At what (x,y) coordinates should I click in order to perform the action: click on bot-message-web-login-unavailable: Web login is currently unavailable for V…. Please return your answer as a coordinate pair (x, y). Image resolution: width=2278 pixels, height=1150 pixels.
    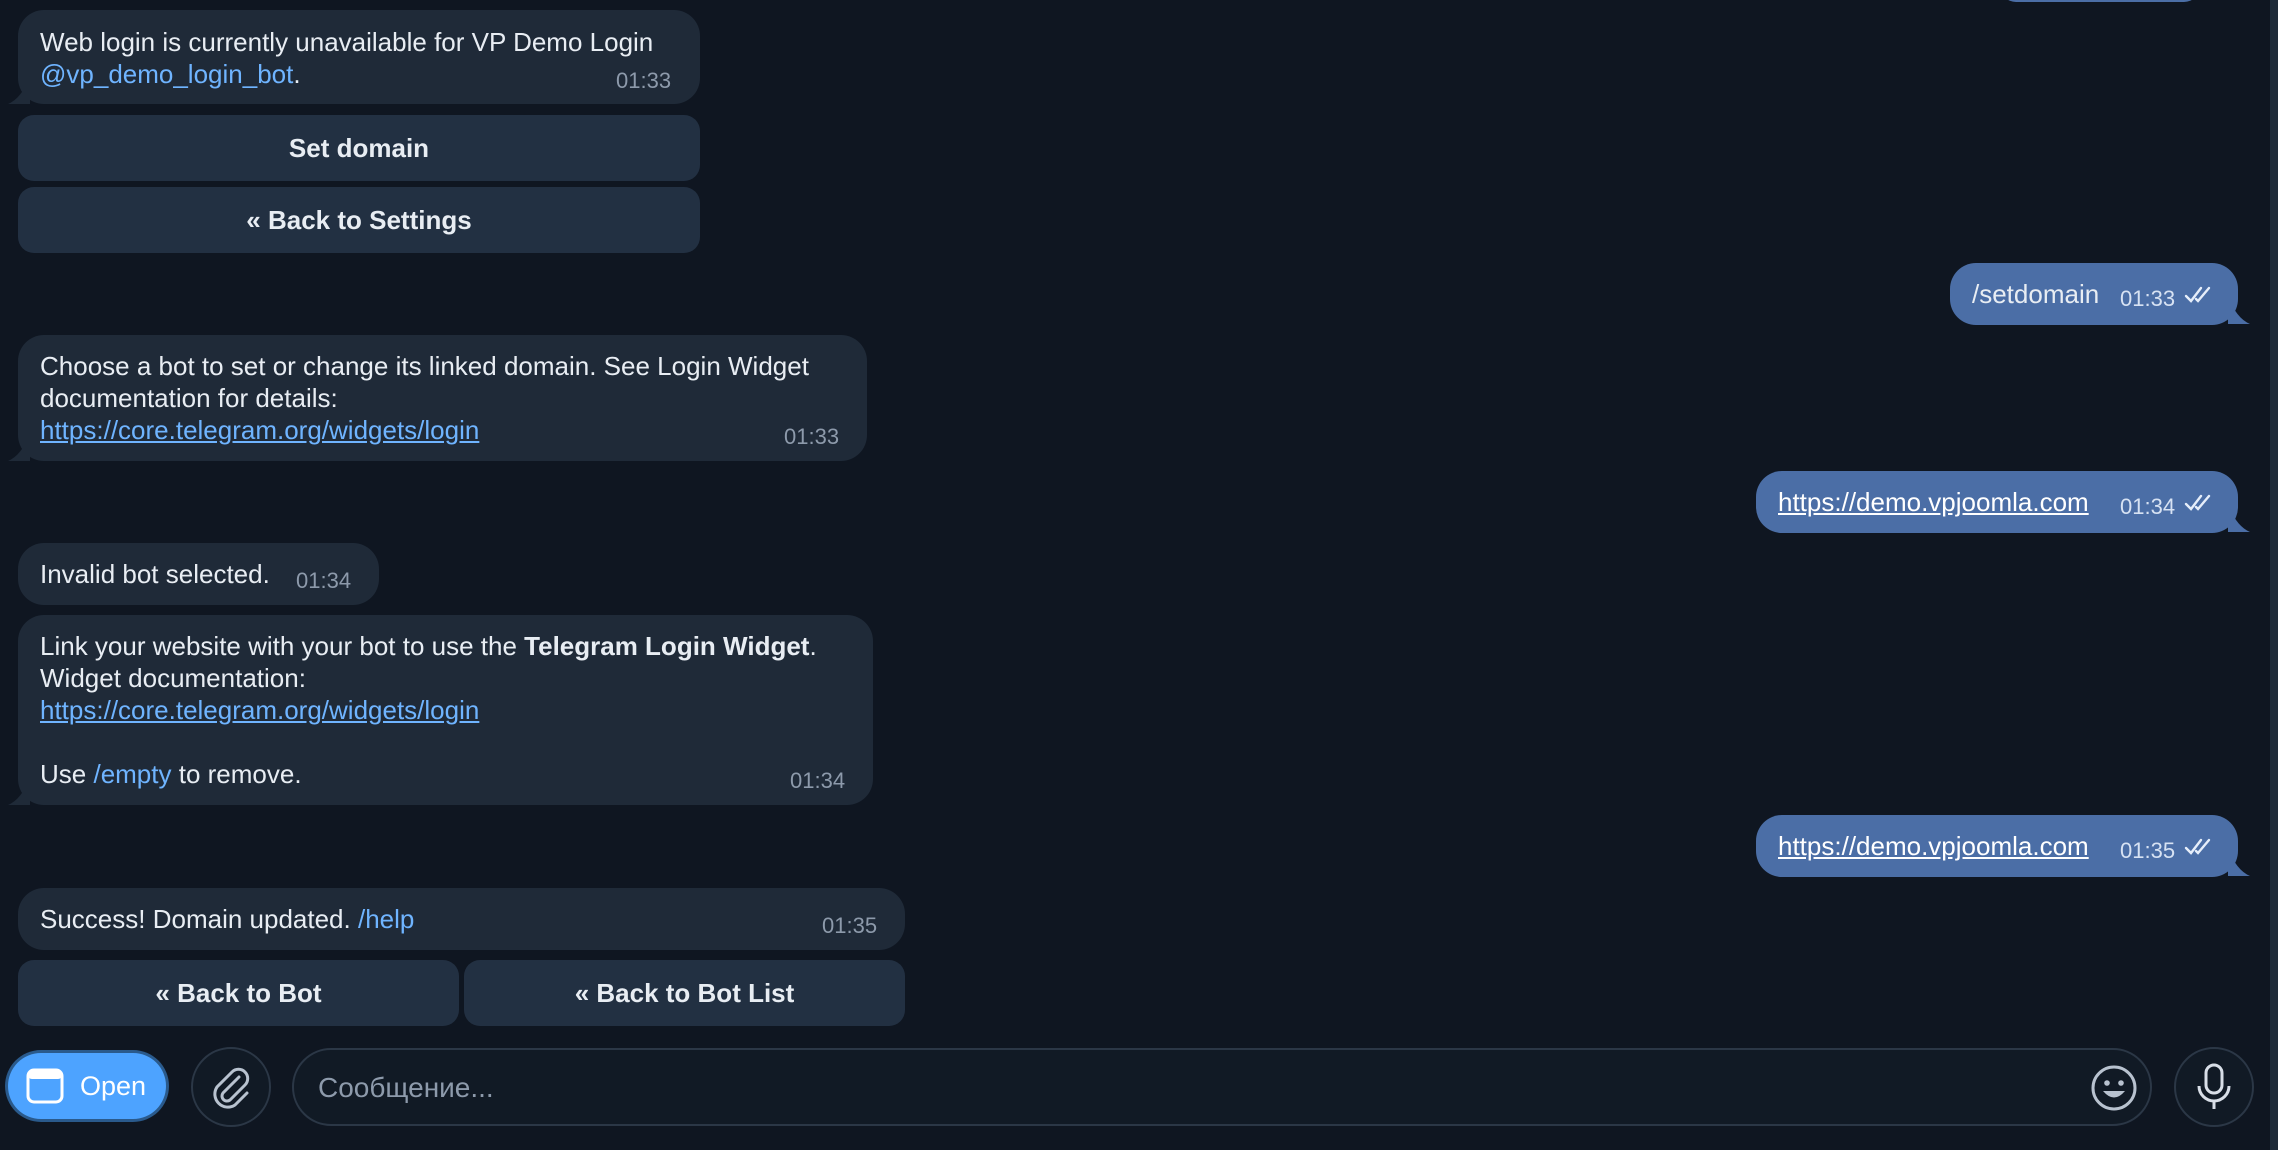
    Looking at the image, I should click on (359, 57).